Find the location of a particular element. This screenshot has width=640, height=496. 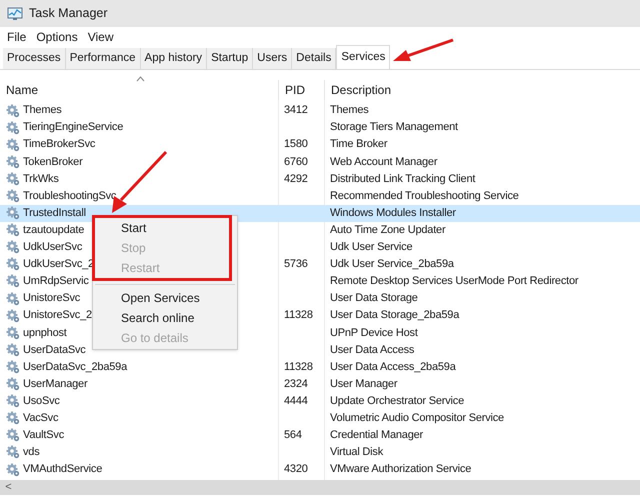

description-cell: Auto Time Zone Updater is located at coordinates (388, 230).